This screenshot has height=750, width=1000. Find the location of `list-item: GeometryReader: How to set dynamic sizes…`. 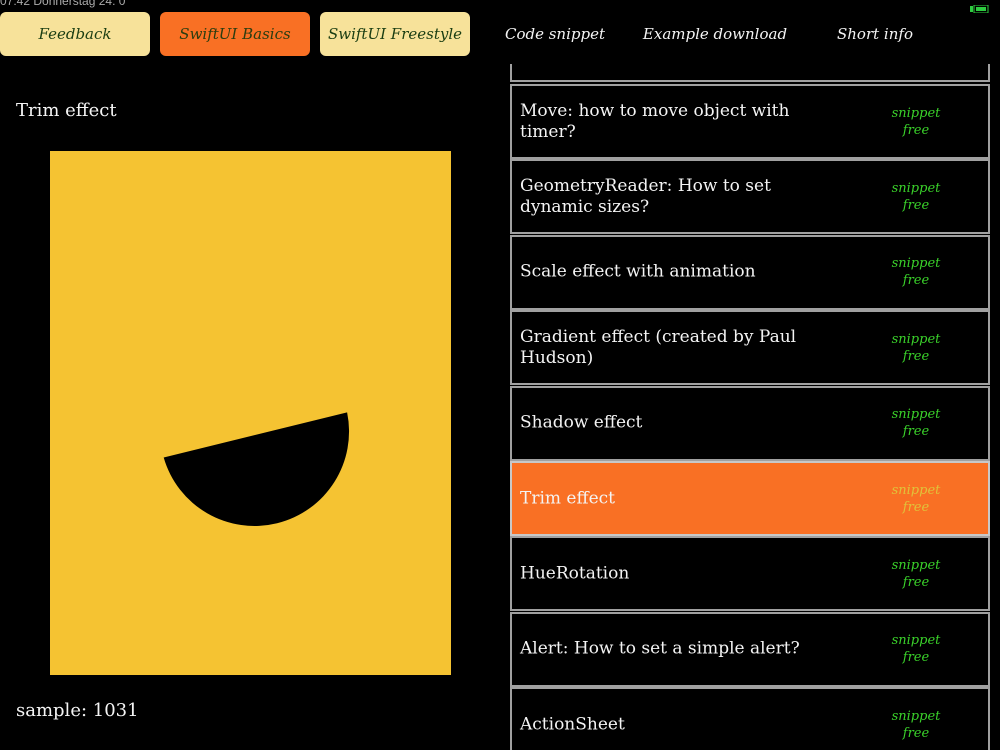

list-item: GeometryReader: How to set dynamic sizes… is located at coordinates (750, 197).